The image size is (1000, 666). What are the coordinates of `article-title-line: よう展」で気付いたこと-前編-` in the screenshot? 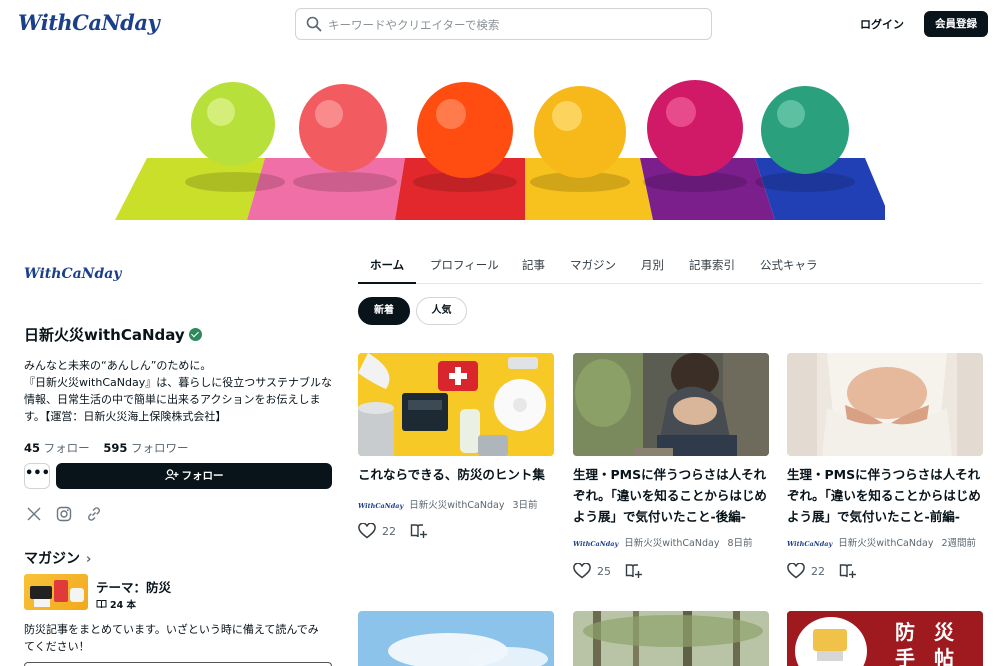 It's located at (873, 516).